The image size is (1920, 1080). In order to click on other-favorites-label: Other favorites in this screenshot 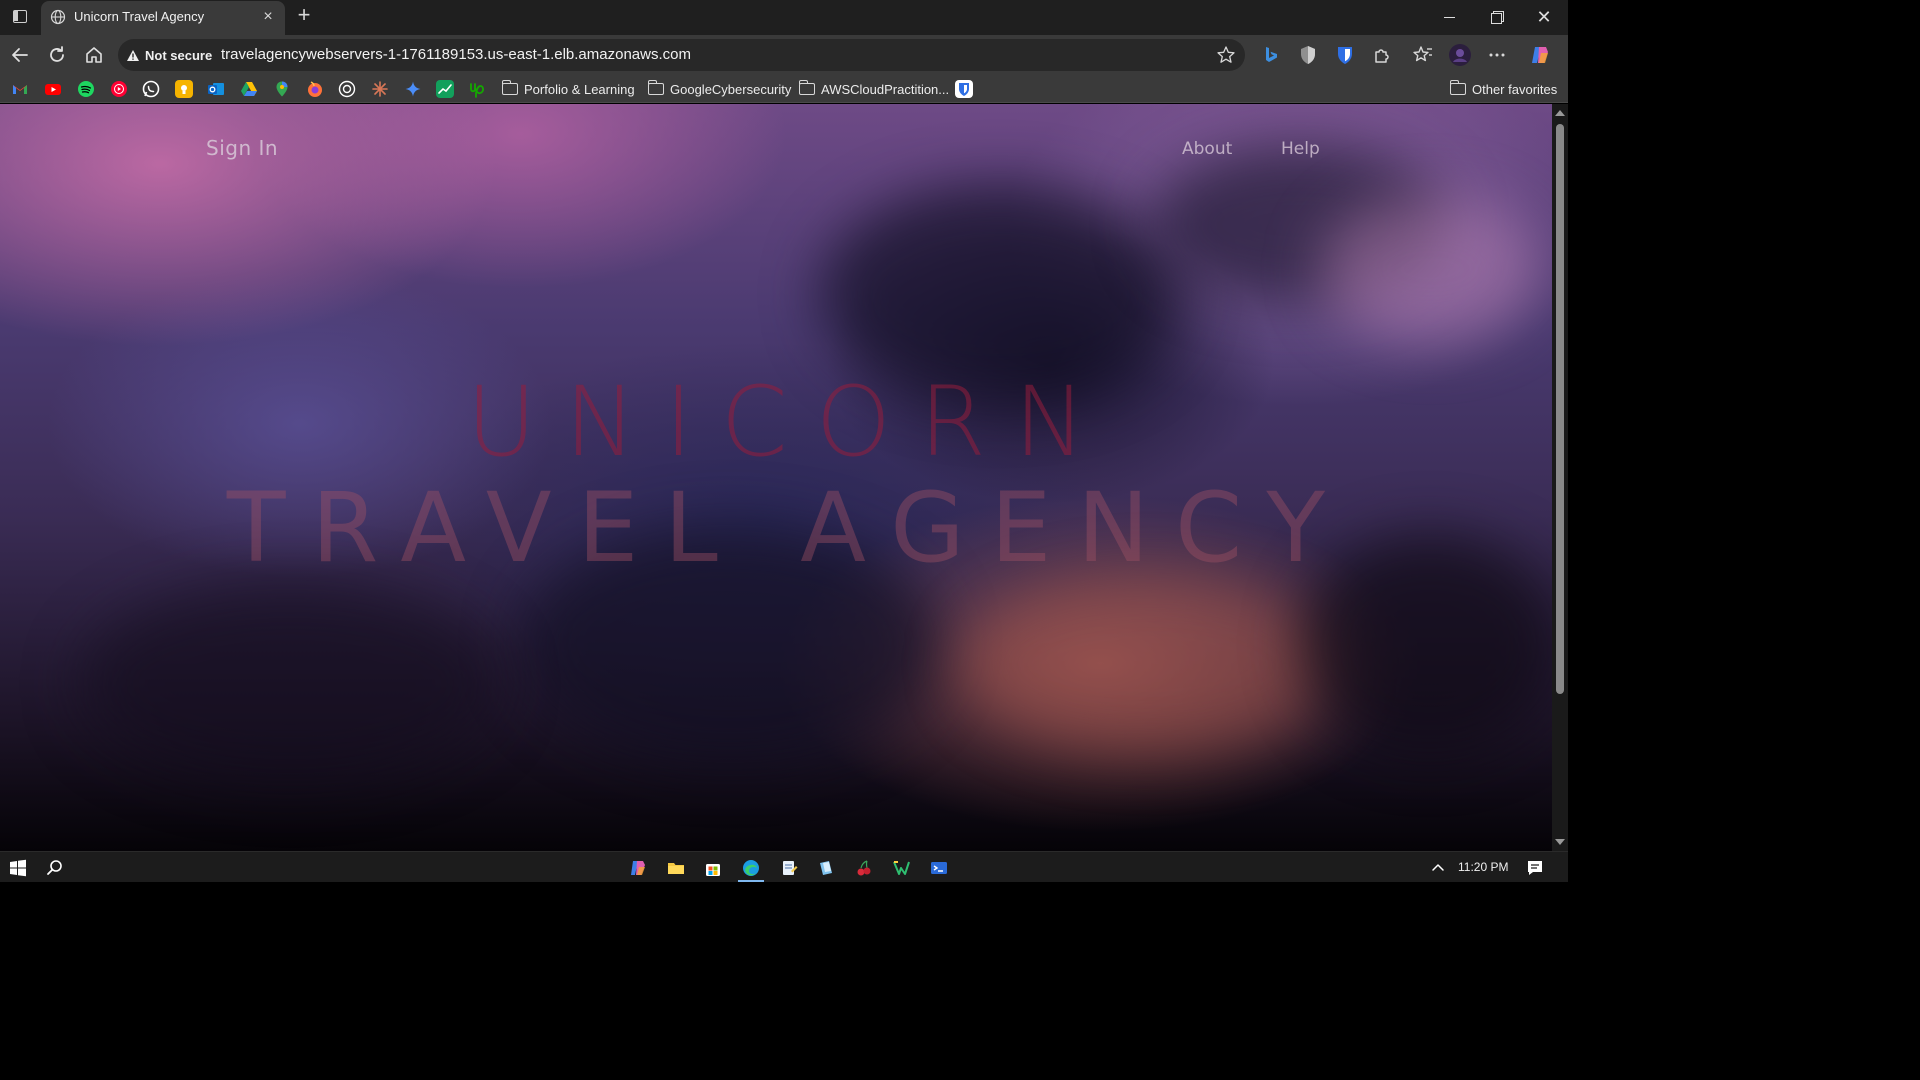, I will do `click(1515, 89)`.